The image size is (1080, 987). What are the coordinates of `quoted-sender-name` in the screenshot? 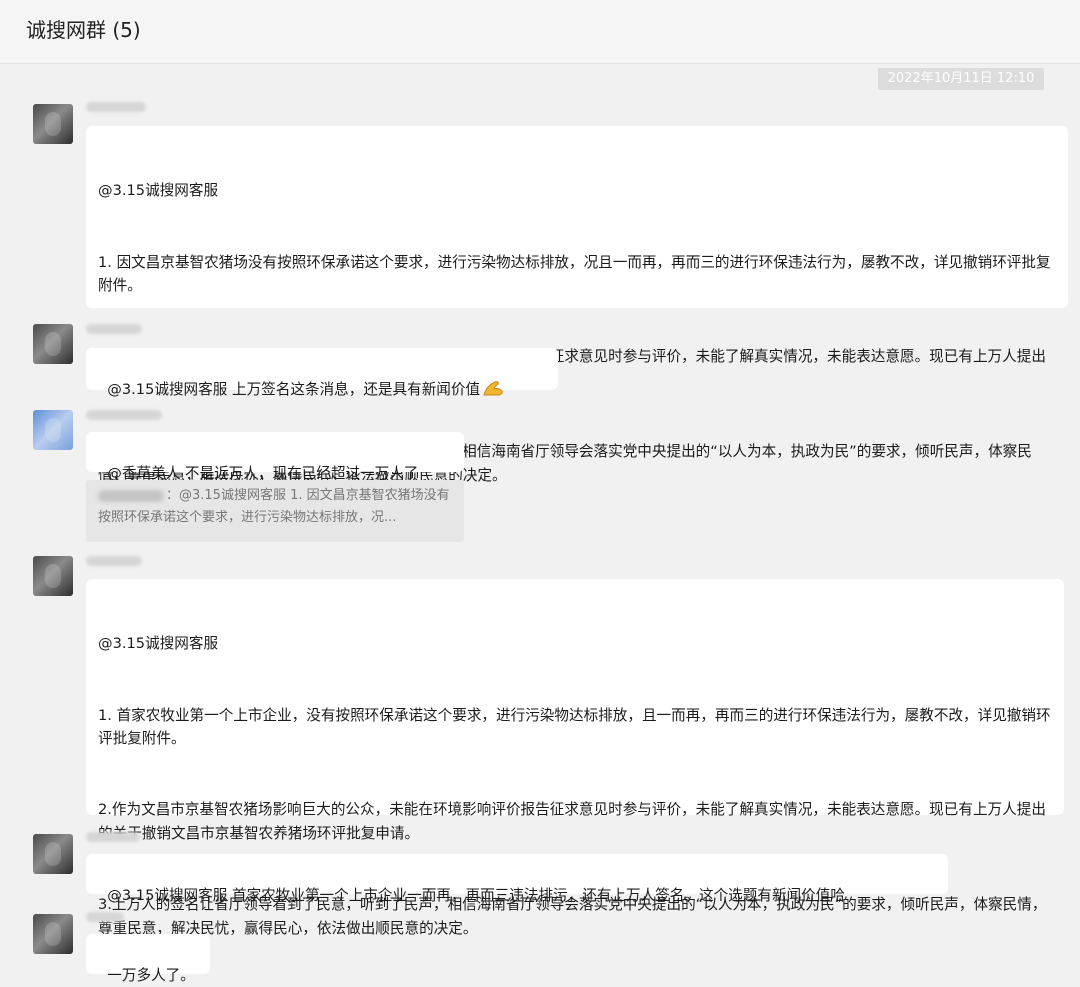 It's located at (131, 495).